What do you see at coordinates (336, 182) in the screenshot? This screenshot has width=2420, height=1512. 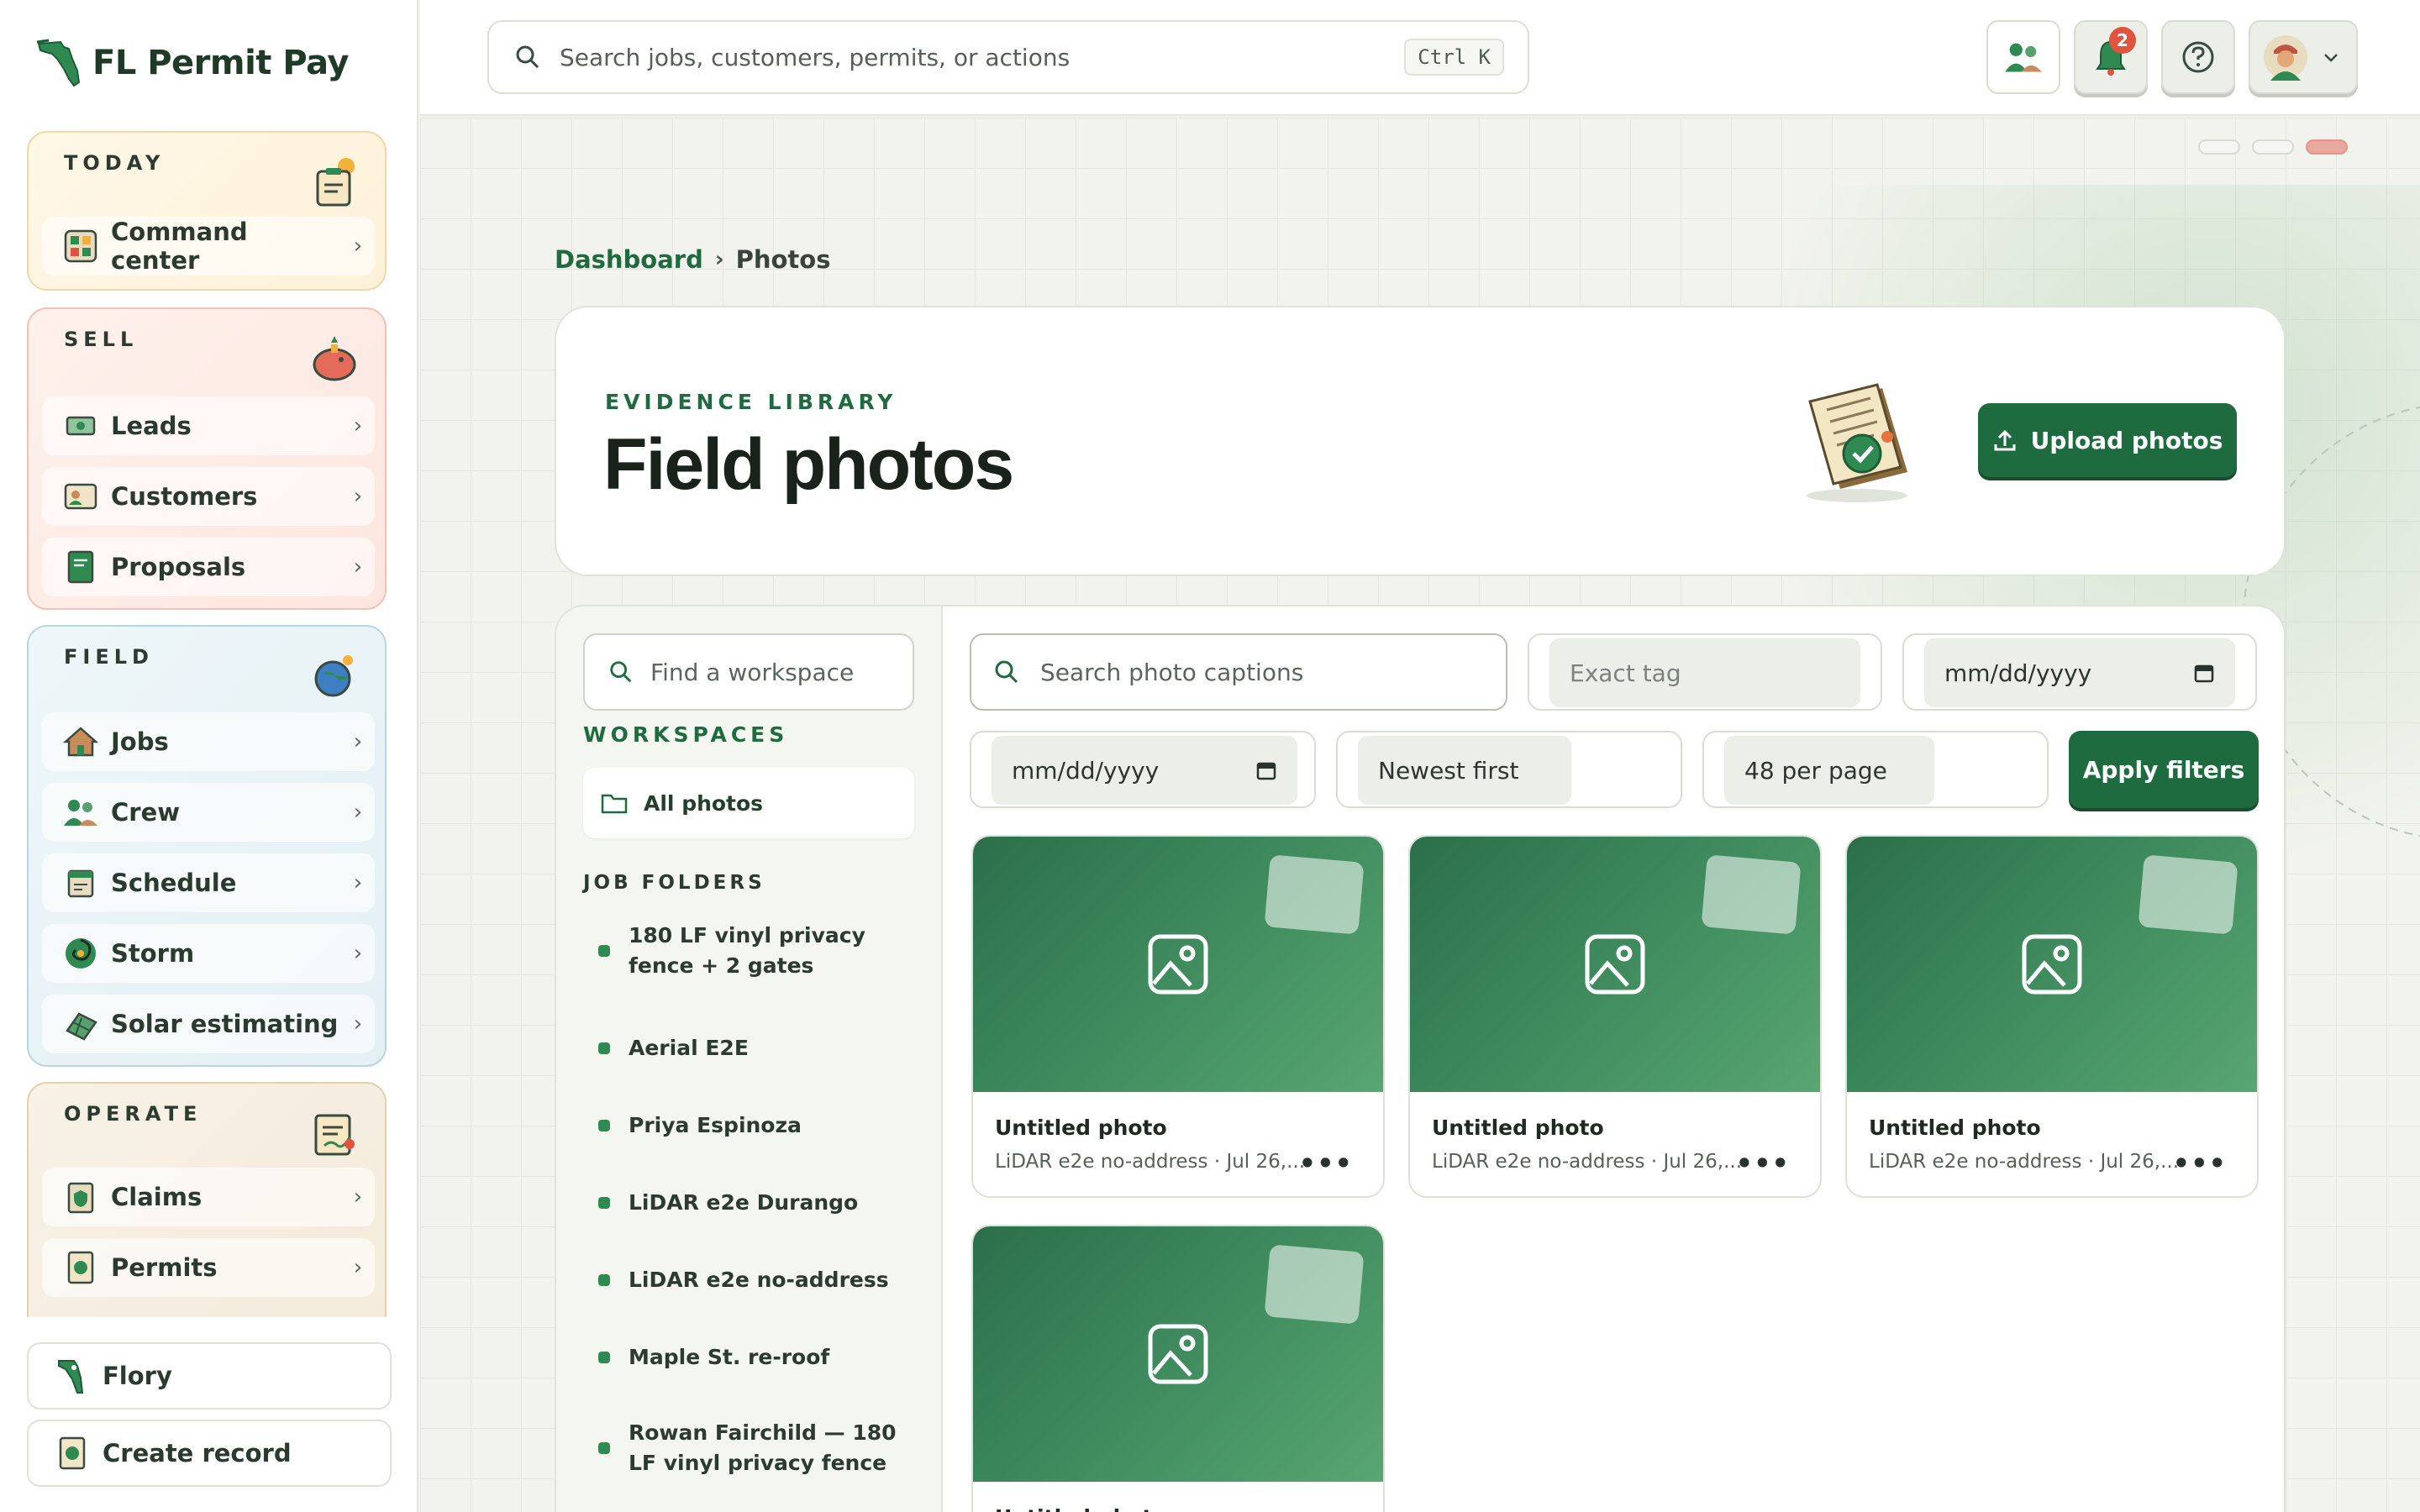 I see `clipboard-sun-icon` at bounding box center [336, 182].